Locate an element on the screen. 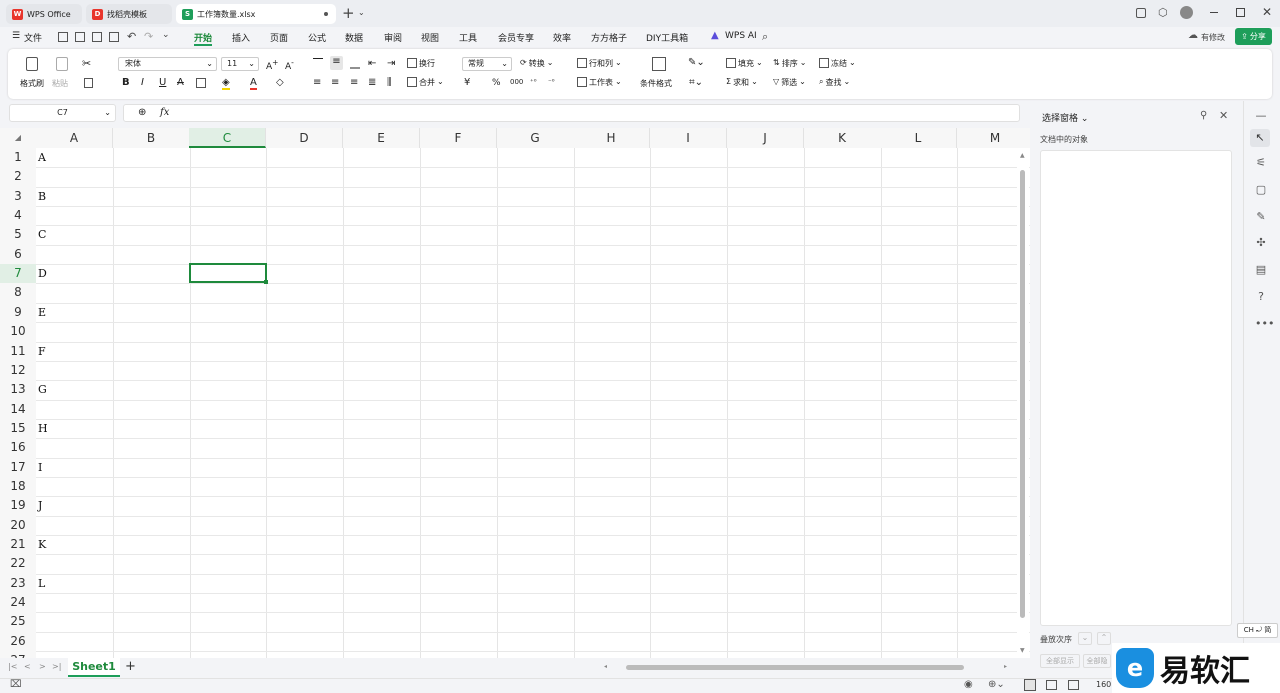  thousands-button: 000 is located at coordinates (516, 82).